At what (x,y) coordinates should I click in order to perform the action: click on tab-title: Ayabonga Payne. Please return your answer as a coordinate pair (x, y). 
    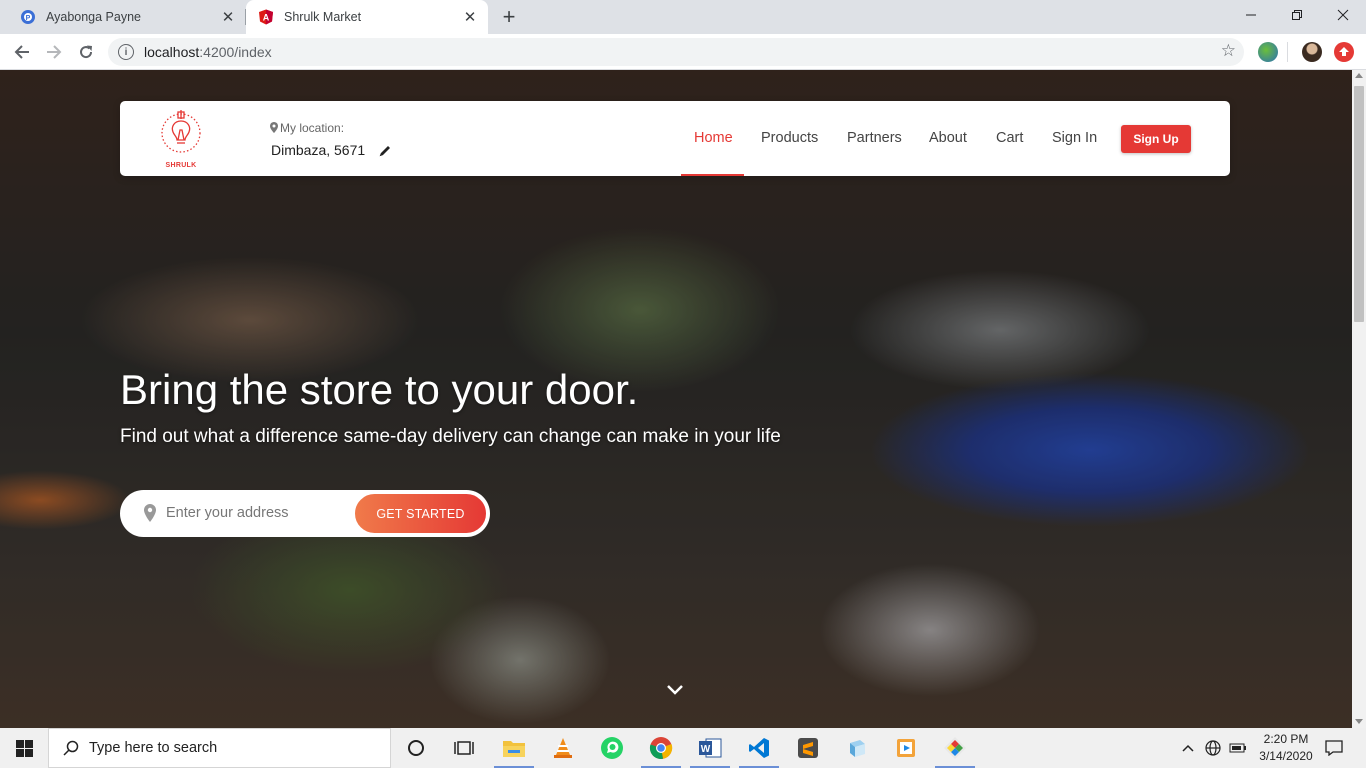
    Looking at the image, I should click on (93, 17).